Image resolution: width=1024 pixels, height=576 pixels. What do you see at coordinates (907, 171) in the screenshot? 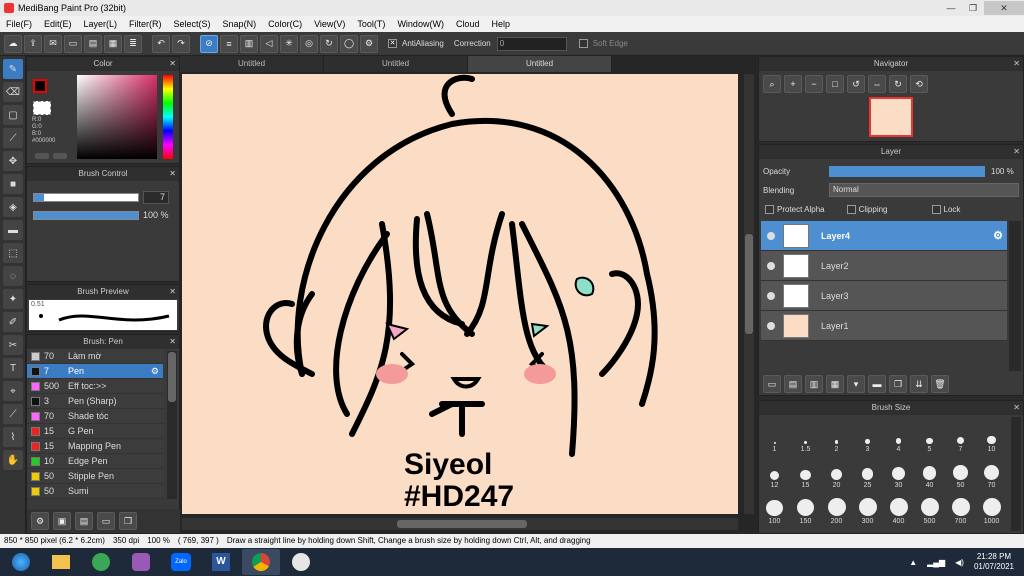
I see `layer-opacity-slider` at bounding box center [907, 171].